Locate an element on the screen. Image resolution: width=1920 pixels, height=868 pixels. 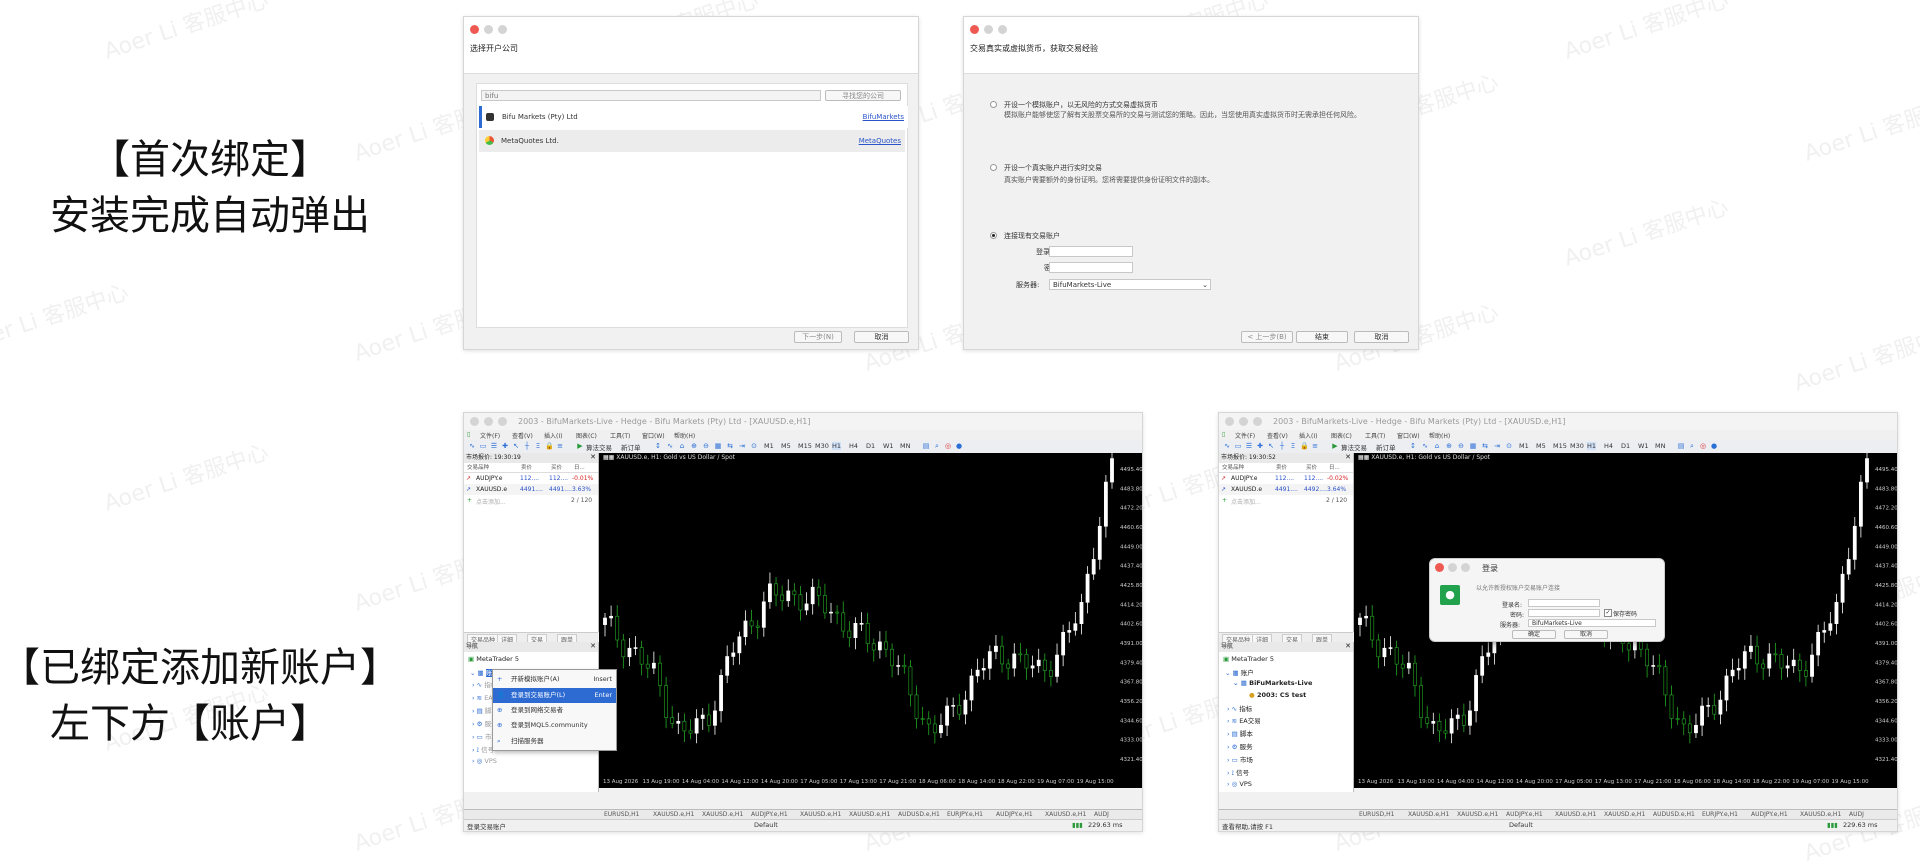
server-select: BifuMarkets-Live ⌄ is located at coordinates (1130, 284).